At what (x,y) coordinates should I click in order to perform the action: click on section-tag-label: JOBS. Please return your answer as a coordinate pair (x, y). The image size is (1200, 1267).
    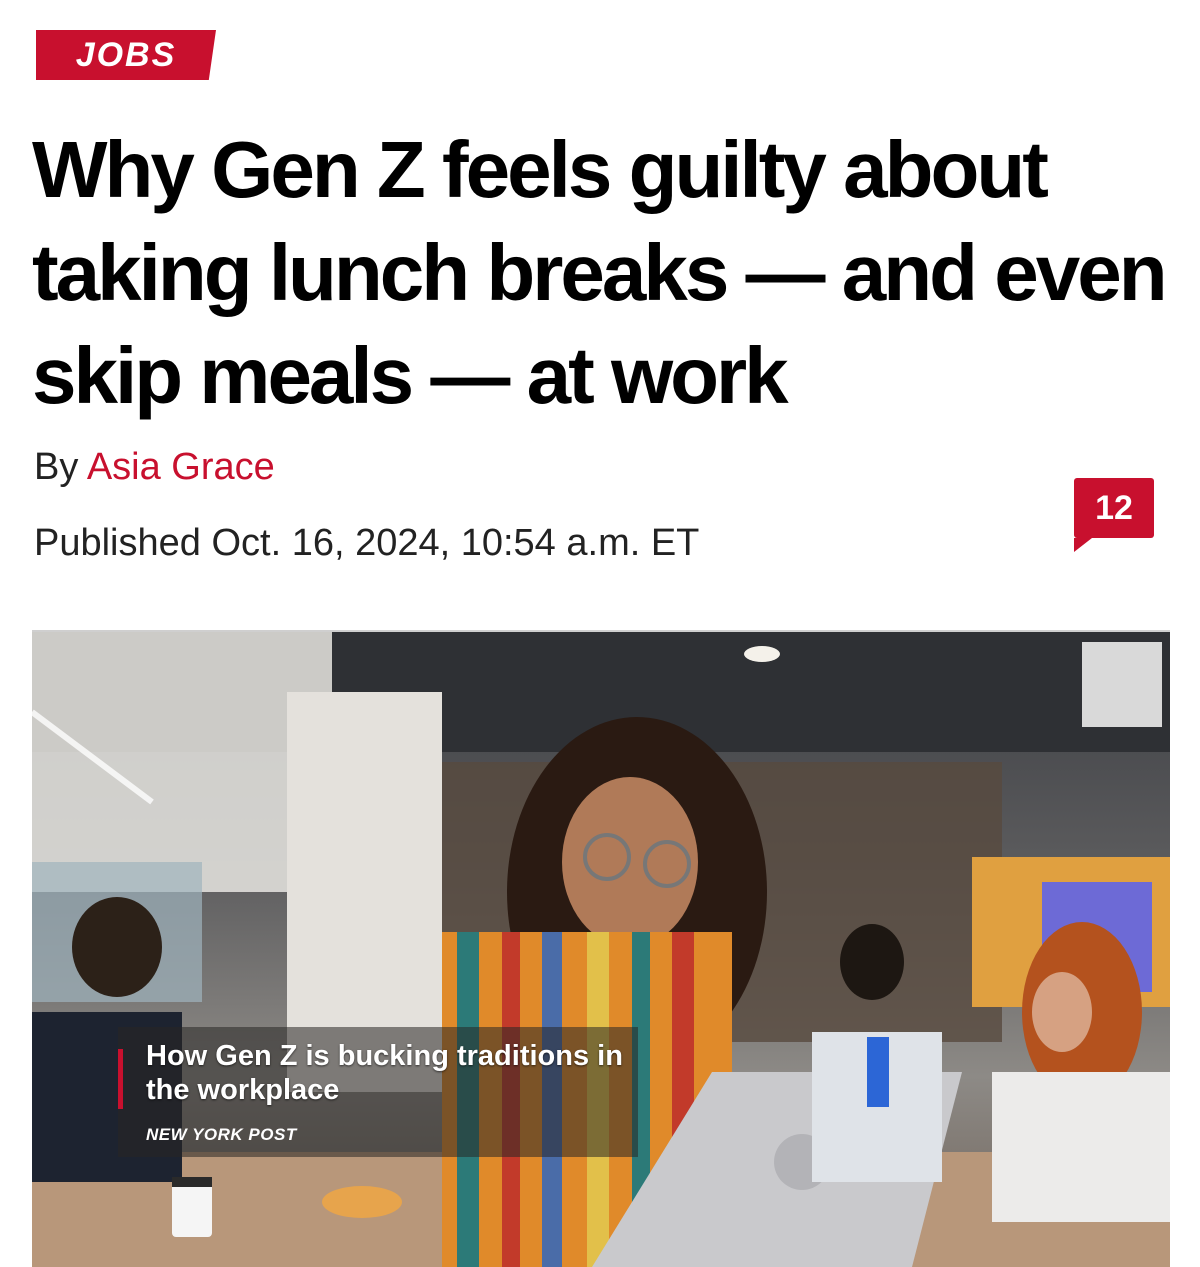
    Looking at the image, I should click on (126, 54).